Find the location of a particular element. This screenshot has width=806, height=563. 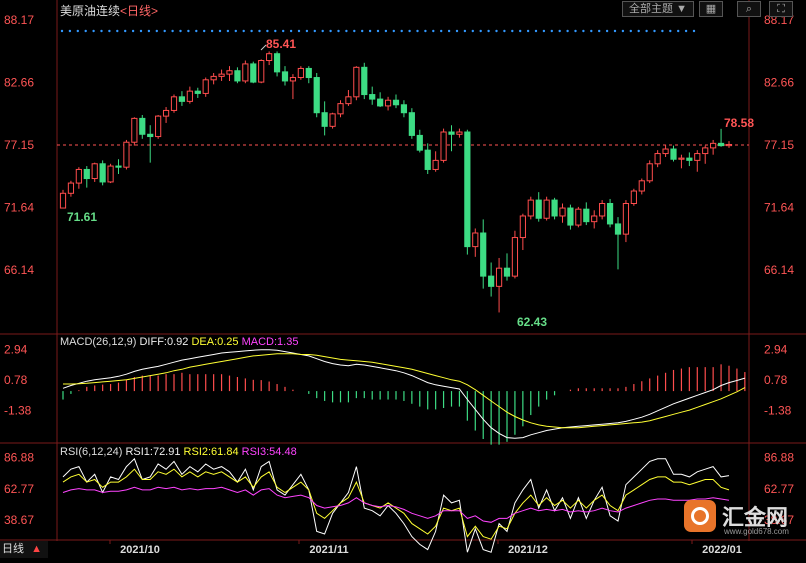

macd-tick-left: -1.38 is located at coordinates (18, 411).